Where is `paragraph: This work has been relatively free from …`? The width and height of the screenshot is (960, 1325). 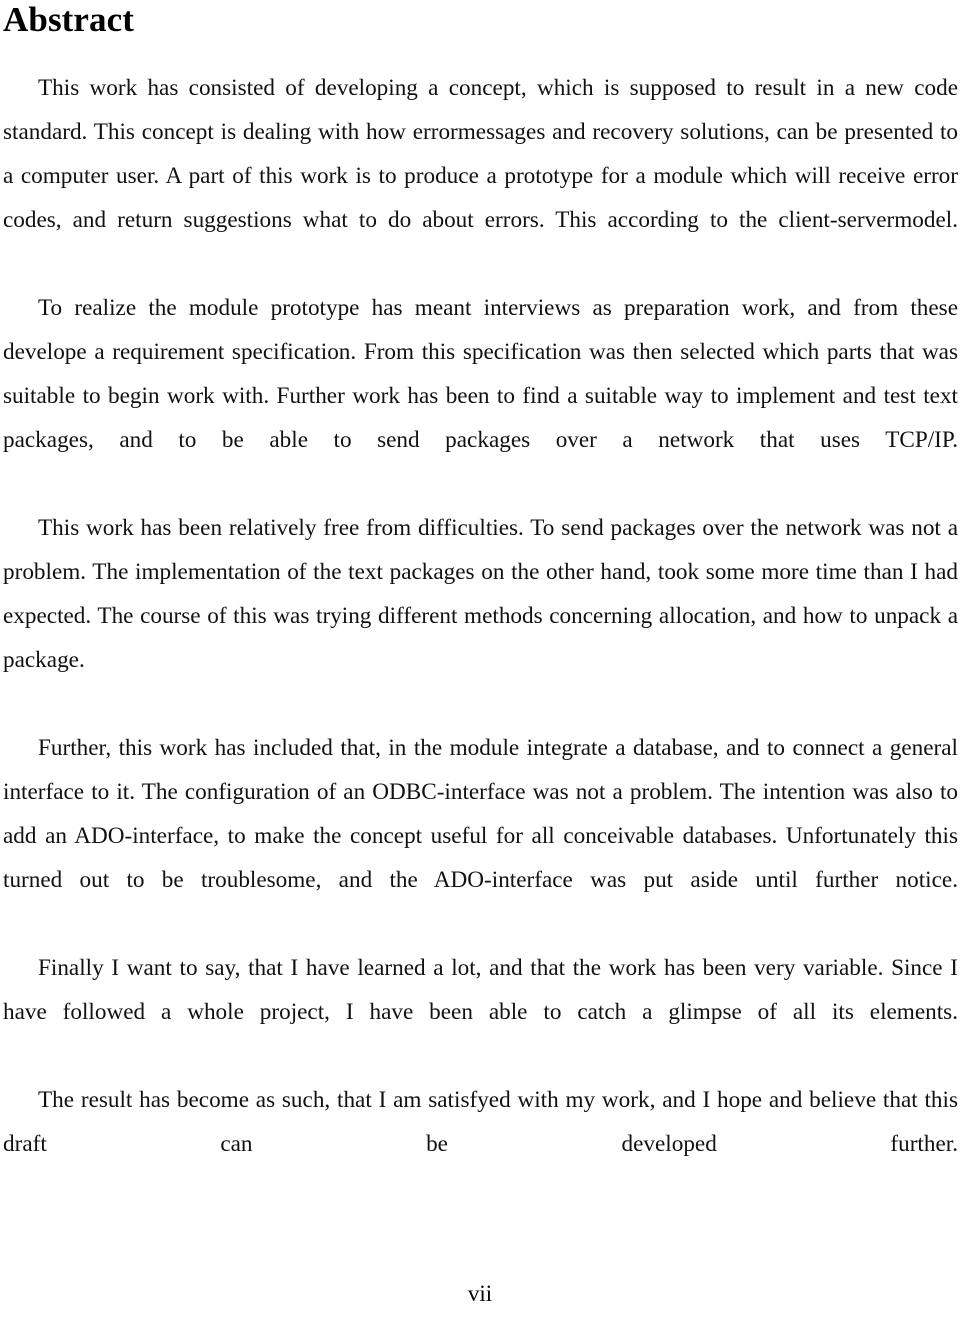
paragraph: This work has been relatively free from … is located at coordinates (480, 594).